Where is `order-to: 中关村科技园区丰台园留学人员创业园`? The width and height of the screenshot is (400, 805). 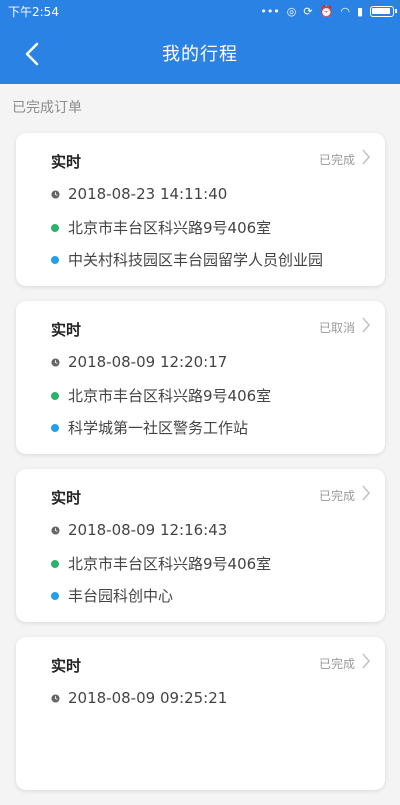
order-to: 中关村科技园区丰台园留学人员创业园 is located at coordinates (196, 260).